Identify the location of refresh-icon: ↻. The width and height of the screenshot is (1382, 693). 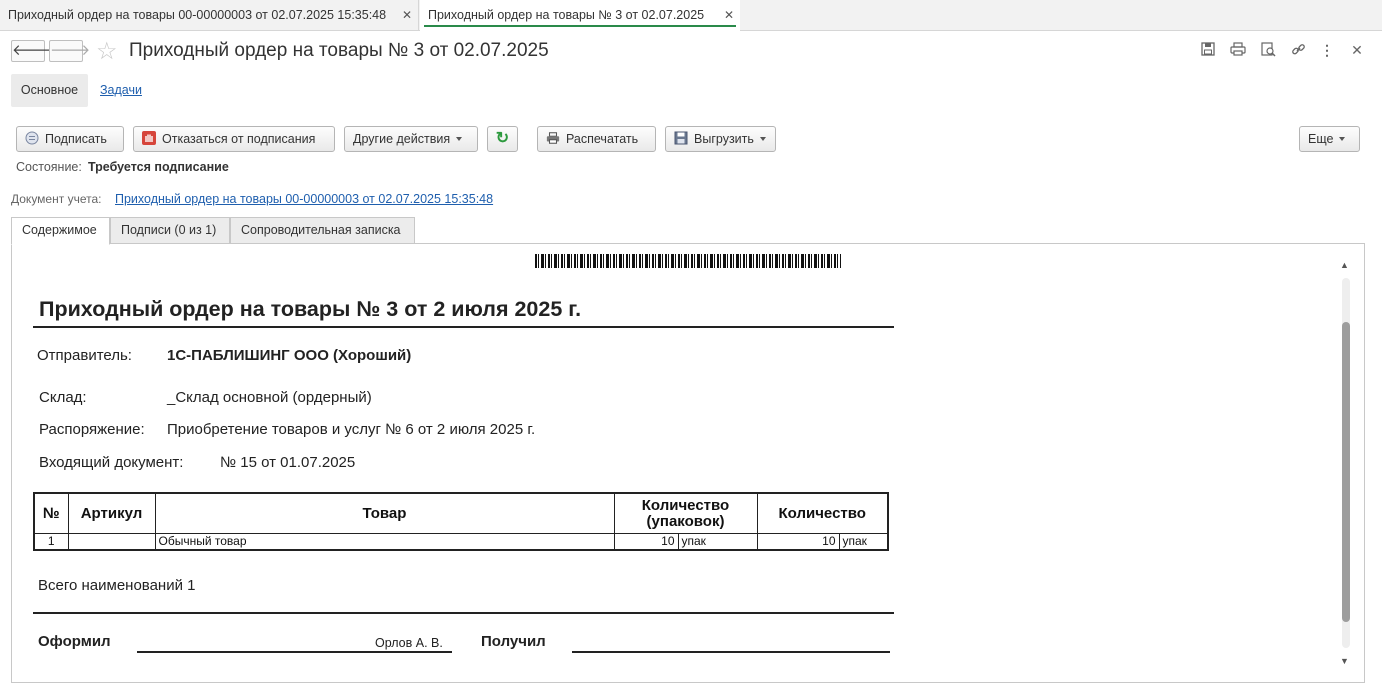
(502, 138).